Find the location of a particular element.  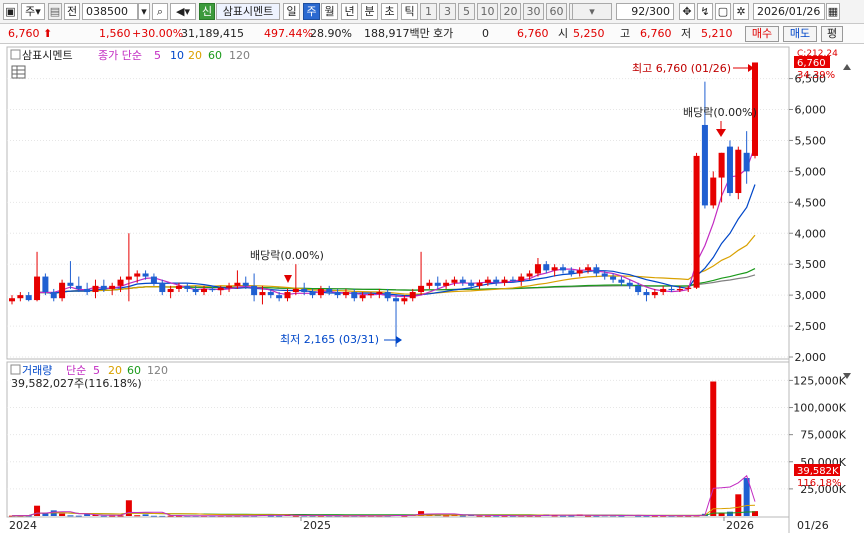

filter-icon: ▤ is located at coordinates (55, 11).